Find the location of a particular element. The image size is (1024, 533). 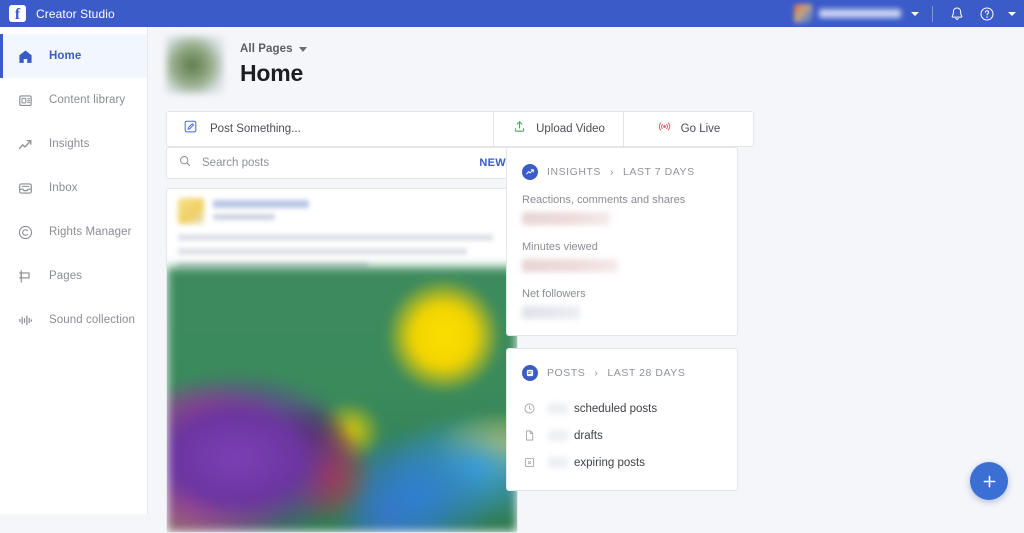

row-expiring-posts: expiring posts is located at coordinates (622, 462).